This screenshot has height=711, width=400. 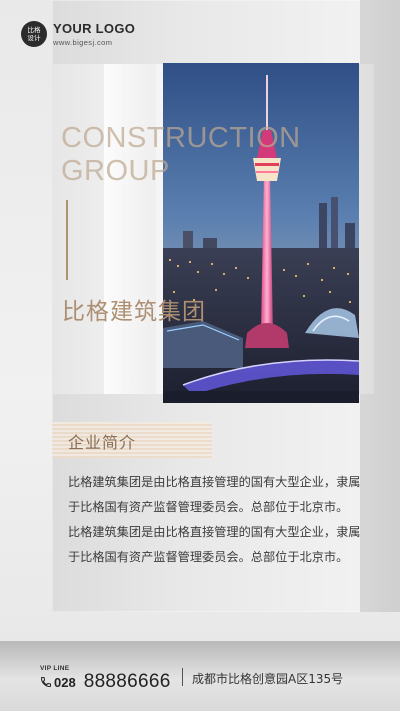 I want to click on phone-row: 028 88886666, so click(x=105, y=682).